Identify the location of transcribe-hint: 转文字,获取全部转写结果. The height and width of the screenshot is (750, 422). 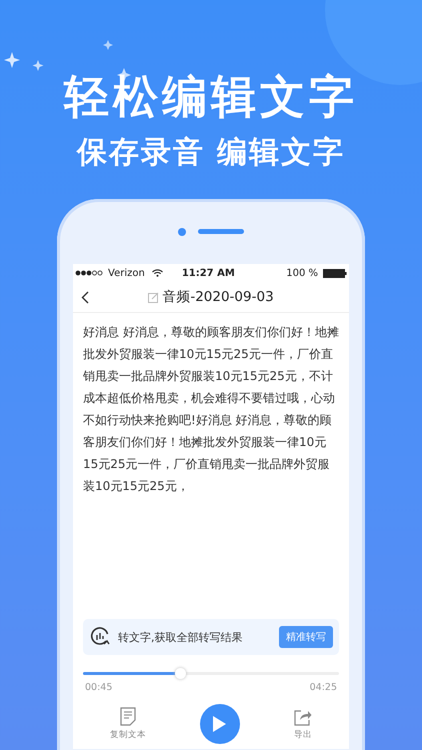
(181, 637).